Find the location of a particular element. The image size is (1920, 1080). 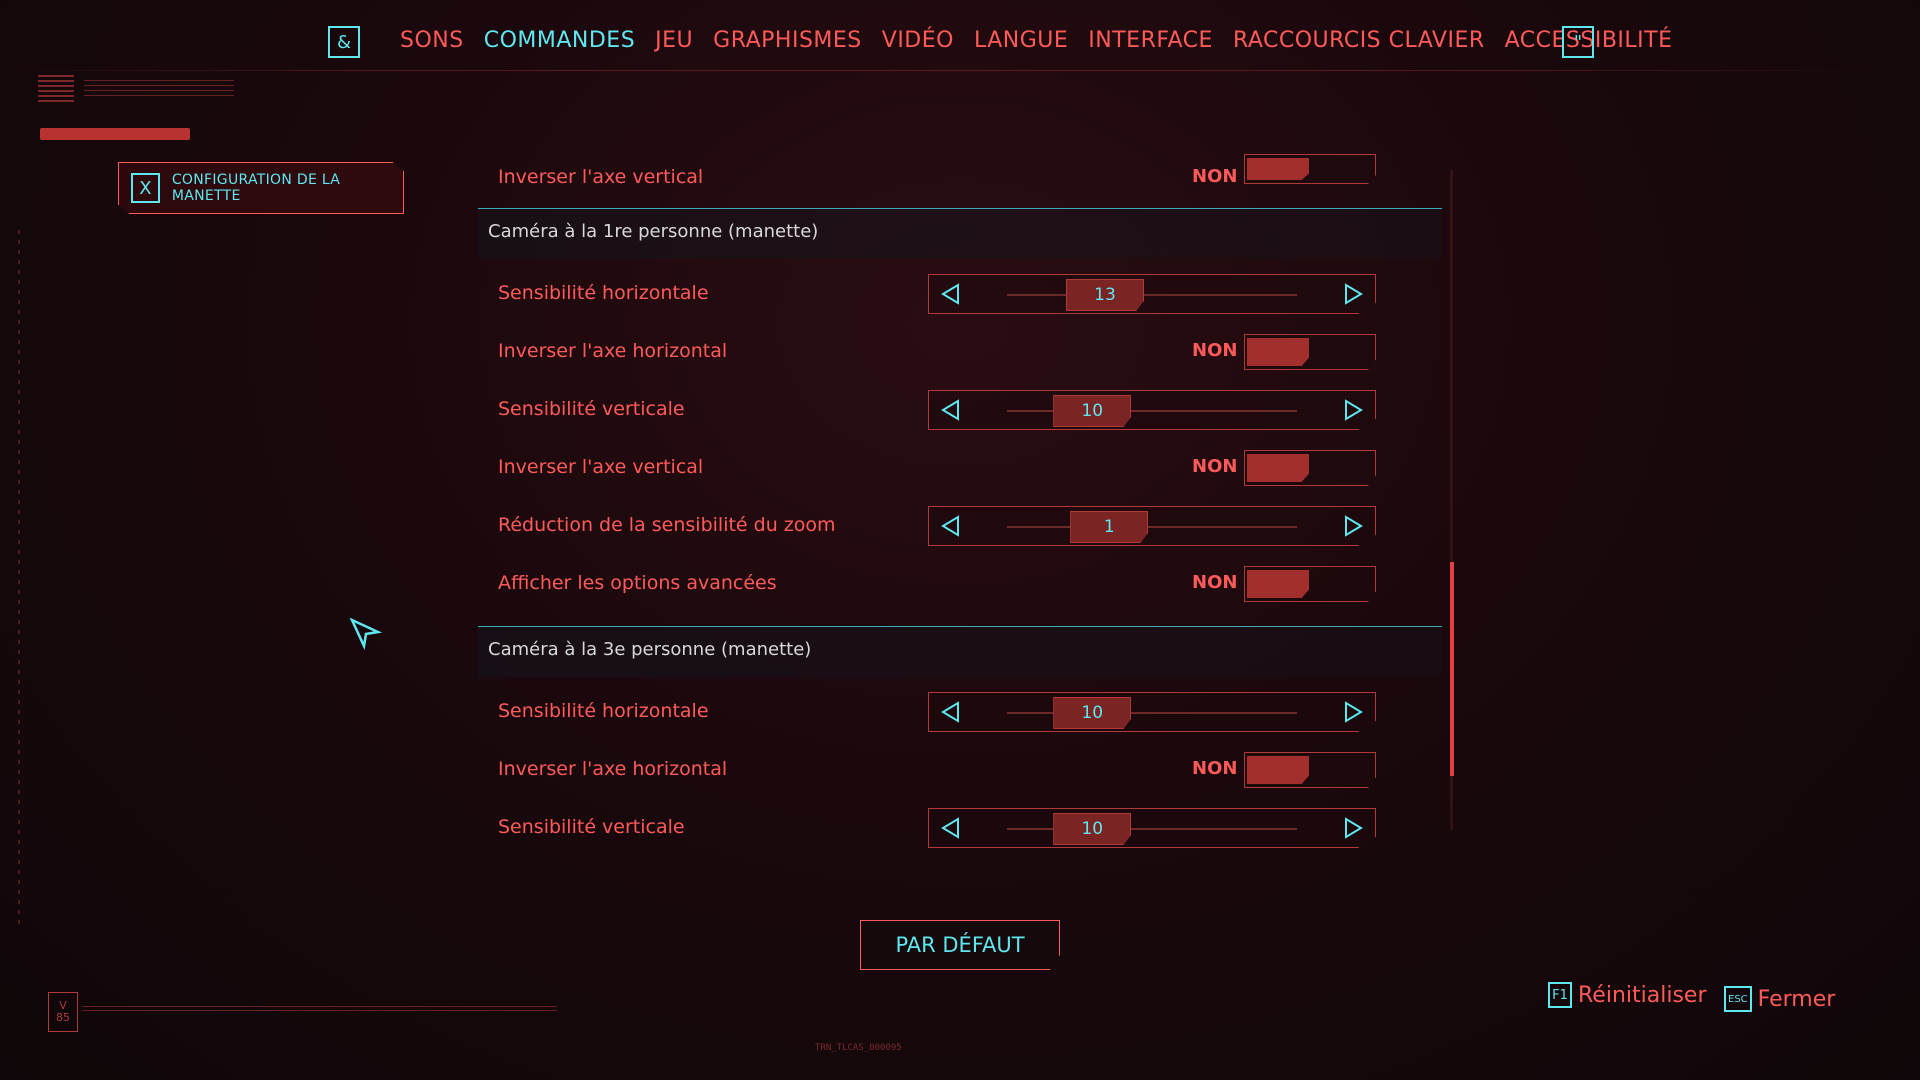

x-key-hint: X is located at coordinates (145, 188).